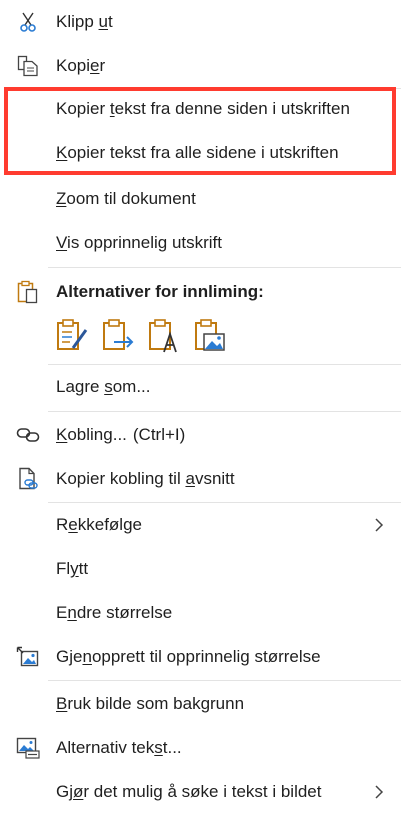 The image size is (401, 814). What do you see at coordinates (164, 336) in the screenshot?
I see `paste-text-only-icon` at bounding box center [164, 336].